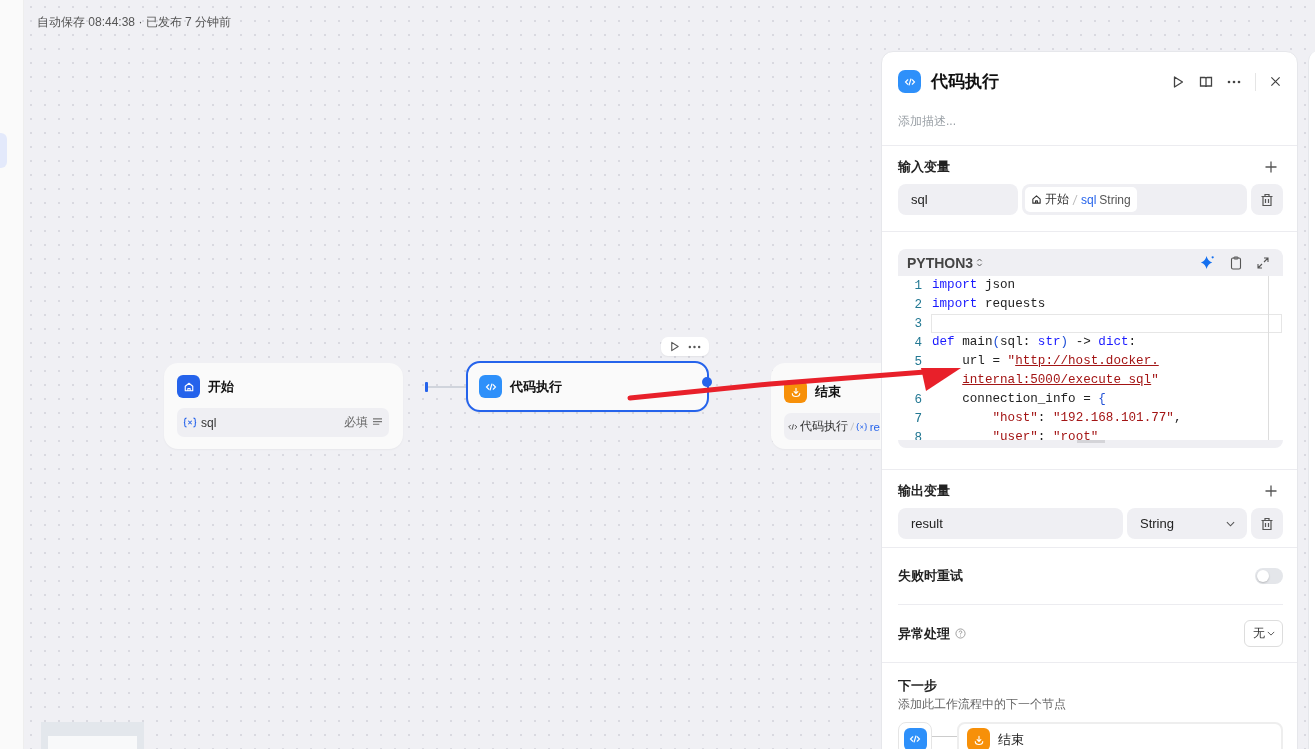 The height and width of the screenshot is (749, 1315). What do you see at coordinates (1269, 576) in the screenshot?
I see `retry-toggle` at bounding box center [1269, 576].